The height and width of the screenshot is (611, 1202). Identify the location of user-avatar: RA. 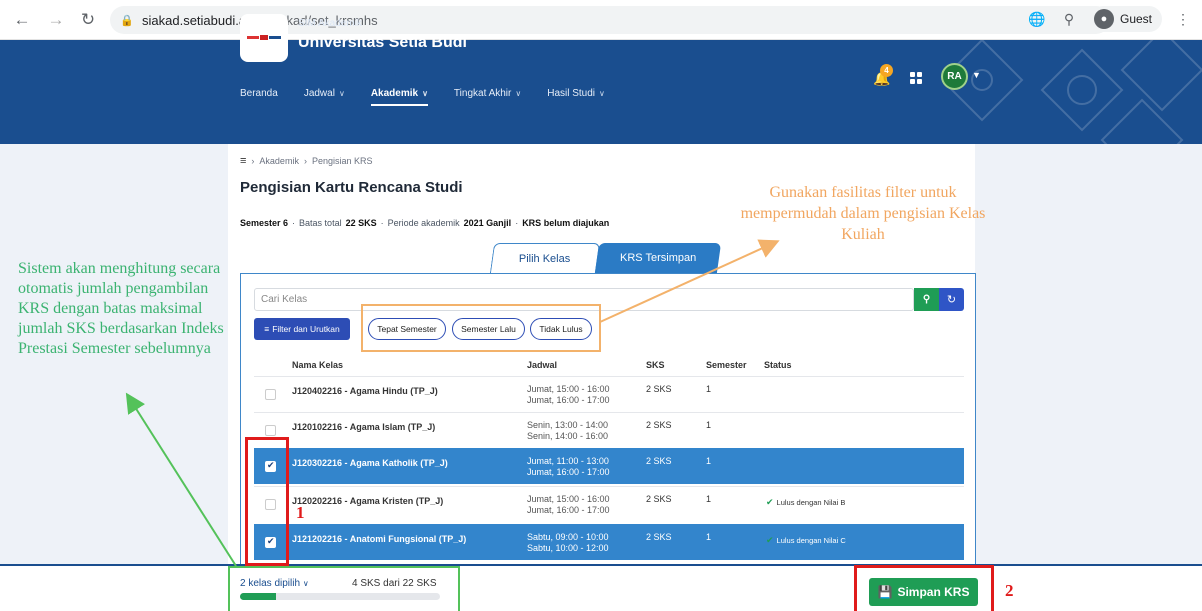
(954, 76).